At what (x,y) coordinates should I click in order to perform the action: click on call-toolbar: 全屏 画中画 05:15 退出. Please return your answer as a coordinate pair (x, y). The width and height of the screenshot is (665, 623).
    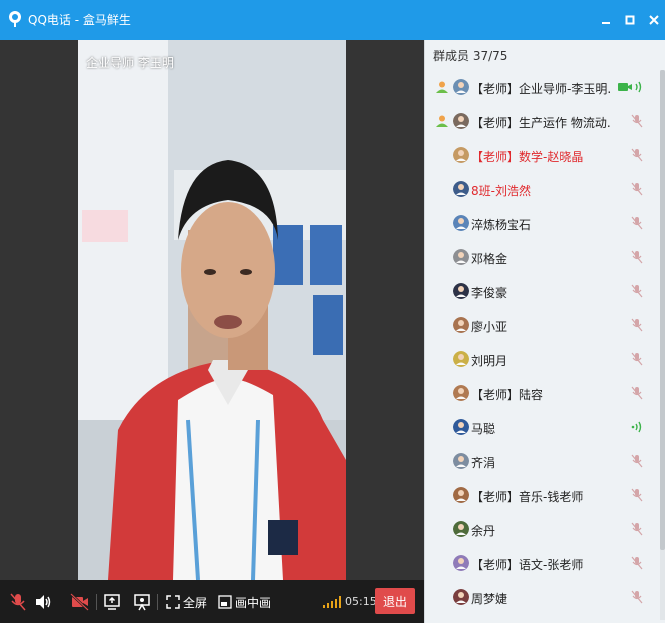
    Looking at the image, I should click on (212, 601).